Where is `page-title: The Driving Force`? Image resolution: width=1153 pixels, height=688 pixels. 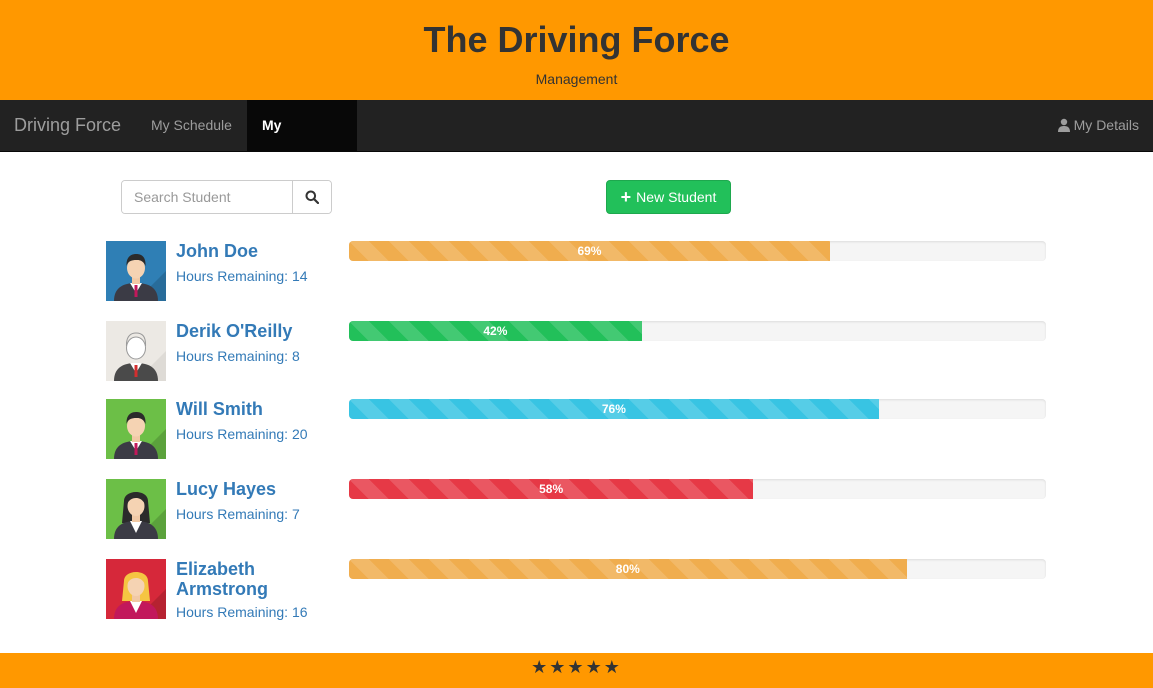 page-title: The Driving Force is located at coordinates (576, 39).